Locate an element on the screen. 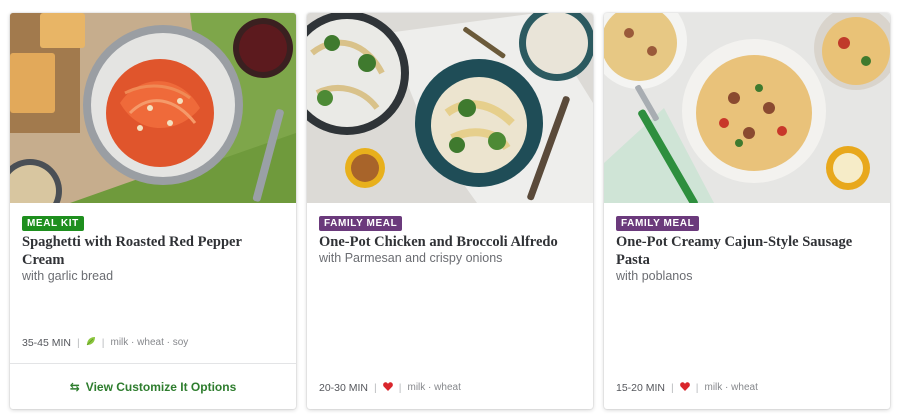 The height and width of the screenshot is (414, 898). cajun-sausage-pasta-image is located at coordinates (747, 108).